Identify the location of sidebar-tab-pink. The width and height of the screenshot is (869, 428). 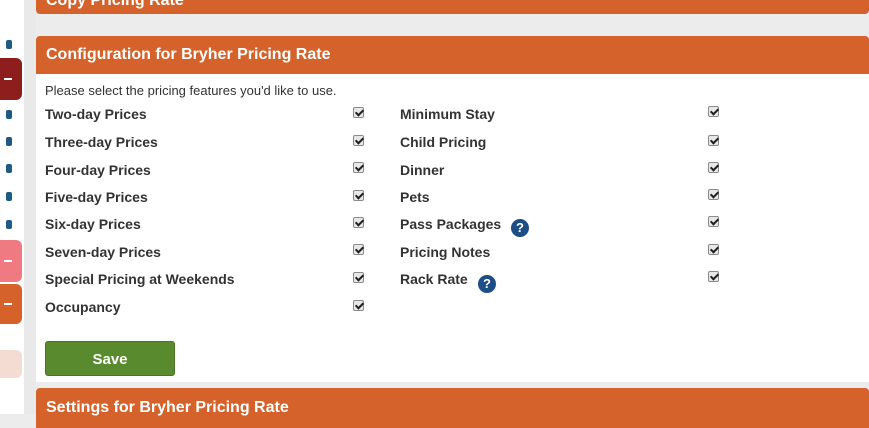
(11, 261).